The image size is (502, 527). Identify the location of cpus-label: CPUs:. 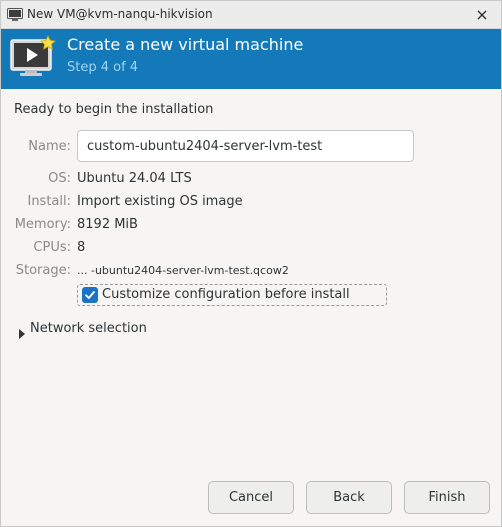
(52, 247).